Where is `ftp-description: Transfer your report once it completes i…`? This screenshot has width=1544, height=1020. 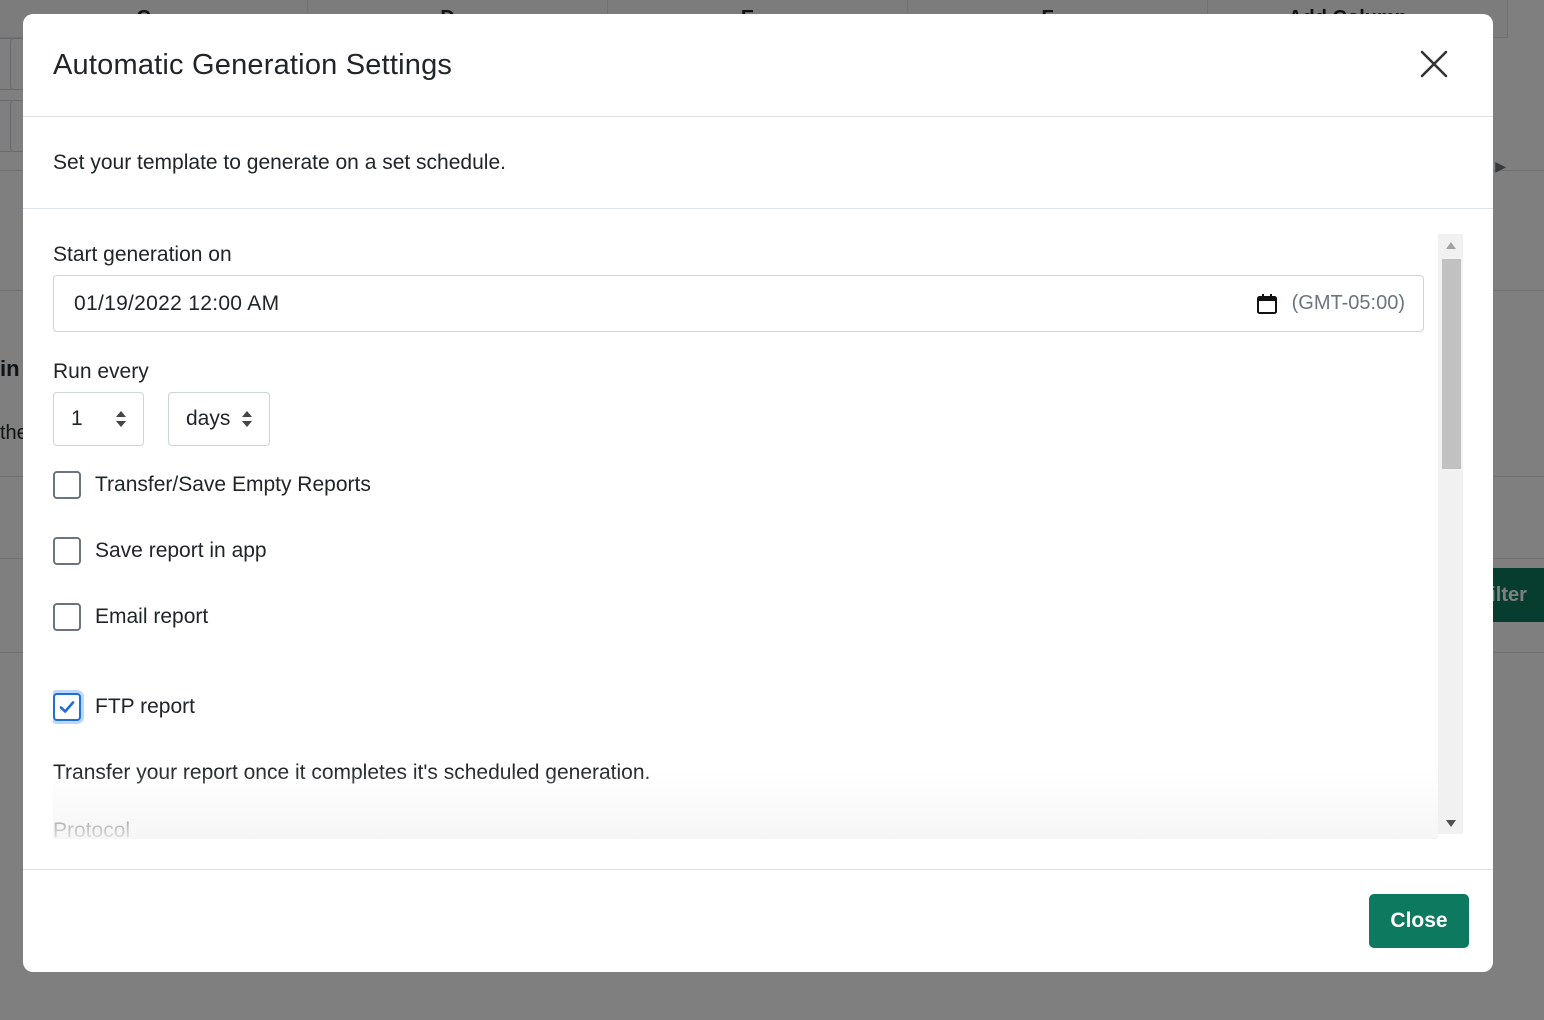
ftp-description: Transfer your report once it completes i… is located at coordinates (352, 772).